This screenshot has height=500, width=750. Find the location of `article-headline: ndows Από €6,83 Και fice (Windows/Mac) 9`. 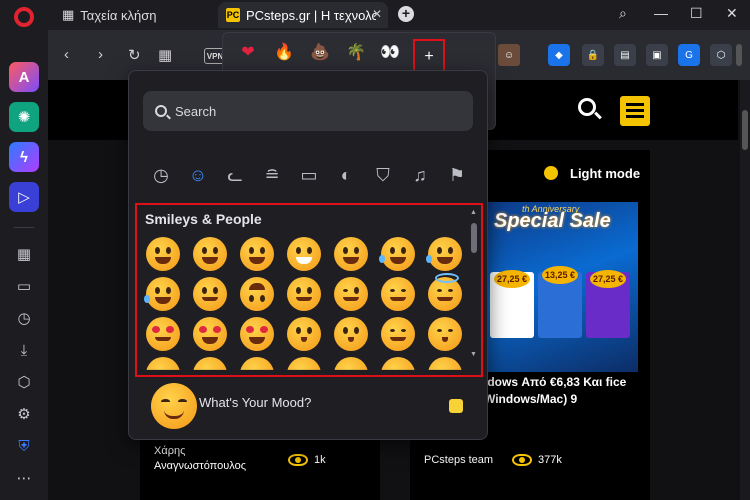

article-headline: ndows Από €6,83 Και fice (Windows/Mac) 9 is located at coordinates (555, 391).